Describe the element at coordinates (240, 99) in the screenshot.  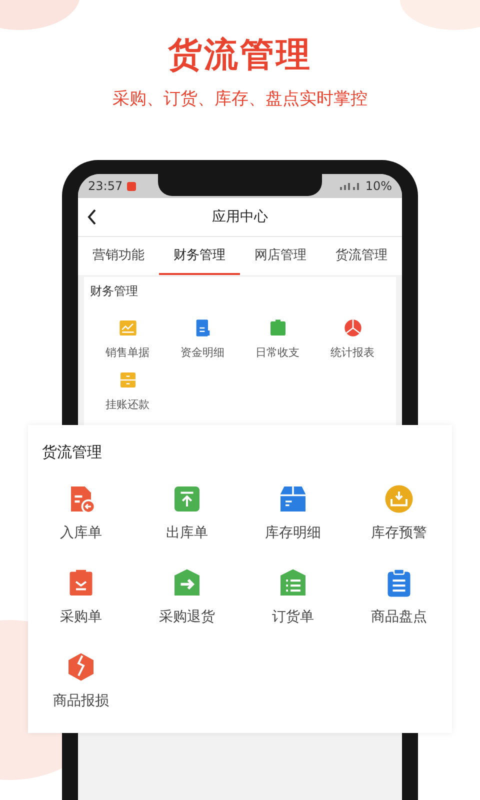
I see `promo-subtitle: 采购、订货、库存、盘点实时掌控` at that location.